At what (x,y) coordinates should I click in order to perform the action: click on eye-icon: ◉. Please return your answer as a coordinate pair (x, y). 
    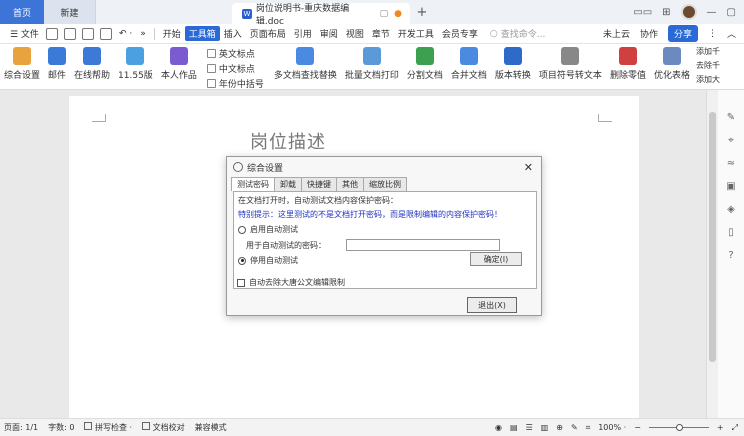
    Looking at the image, I should click on (498, 427).